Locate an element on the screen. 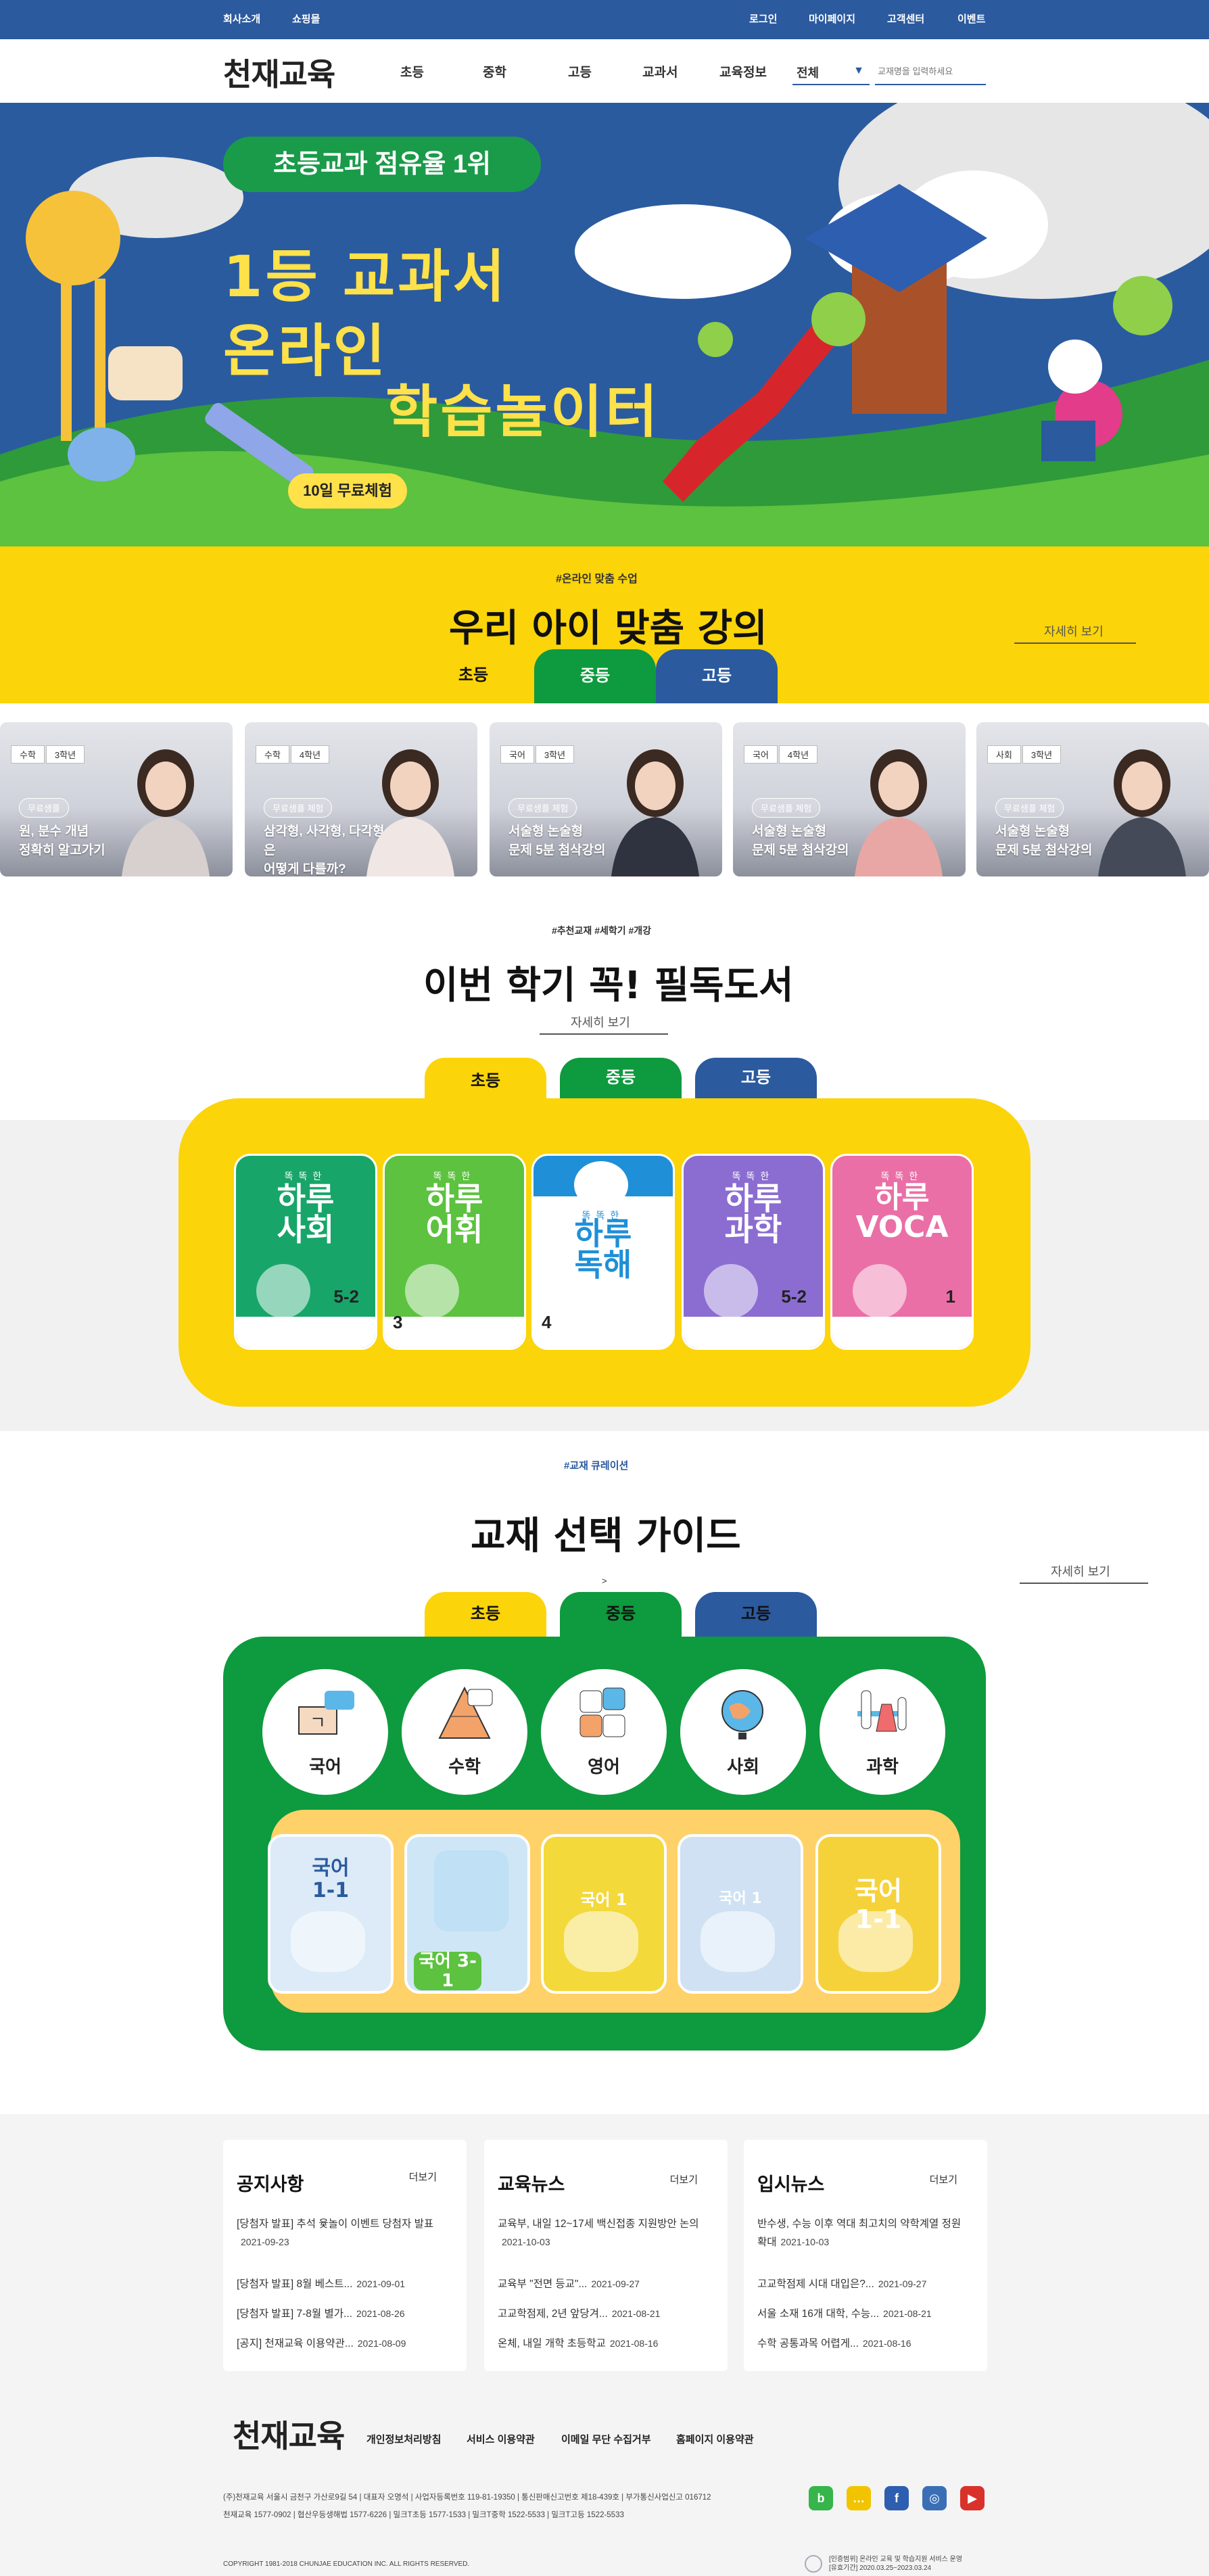 The width and height of the screenshot is (1209, 2576). news-item: [공지] 천재교육 이용약관... 2021-08-09 is located at coordinates (341, 2344).